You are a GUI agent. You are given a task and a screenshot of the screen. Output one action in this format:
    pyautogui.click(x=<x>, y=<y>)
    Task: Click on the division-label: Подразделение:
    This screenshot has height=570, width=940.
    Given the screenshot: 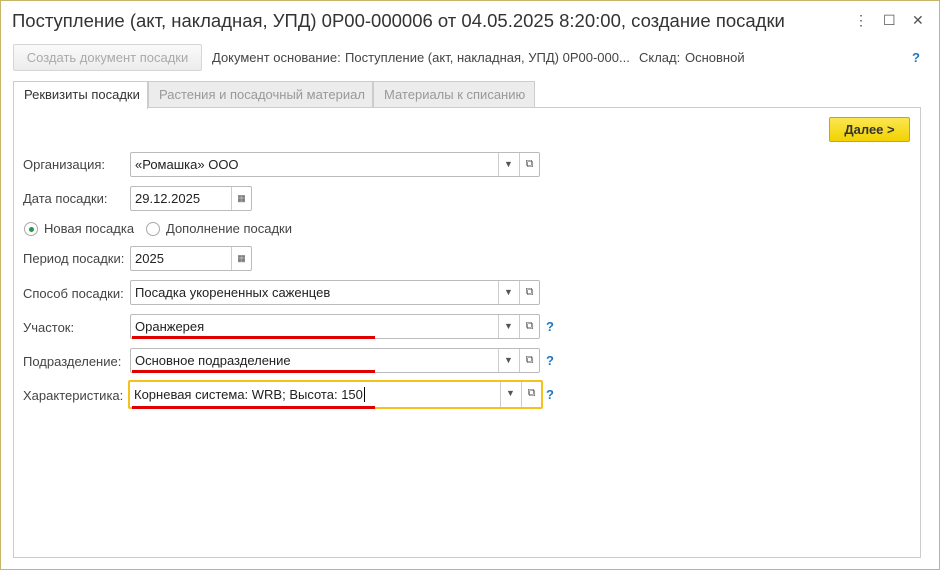 What is the action you would take?
    pyautogui.click(x=72, y=361)
    